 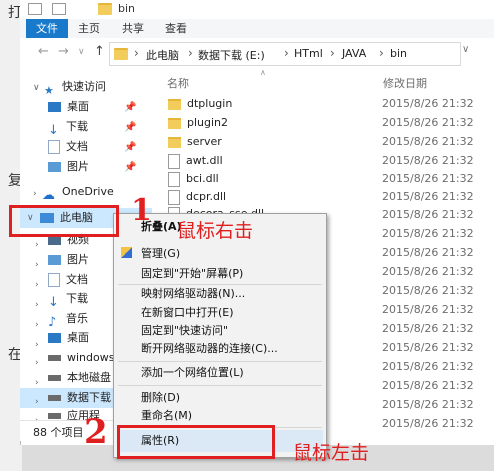 What do you see at coordinates (197, 197) in the screenshot?
I see `file-row: dcpr.dll` at bounding box center [197, 197].